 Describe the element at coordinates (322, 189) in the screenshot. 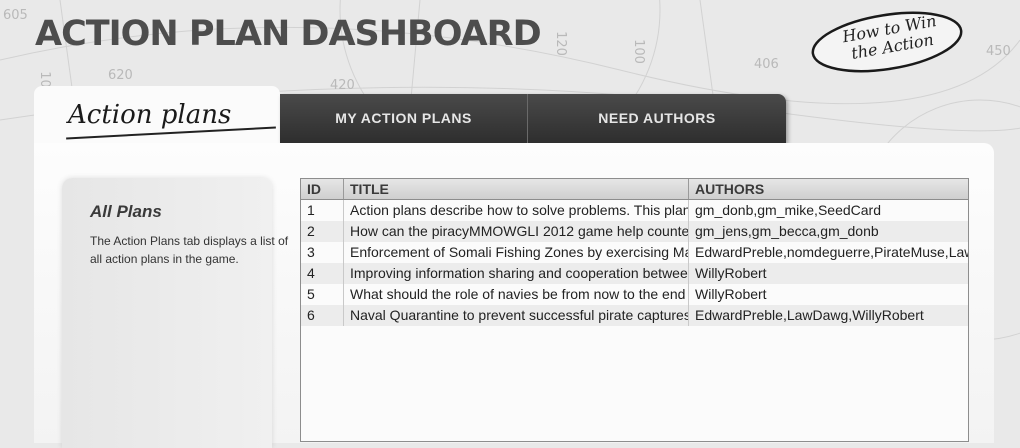

I see `column-header-id: ID` at that location.